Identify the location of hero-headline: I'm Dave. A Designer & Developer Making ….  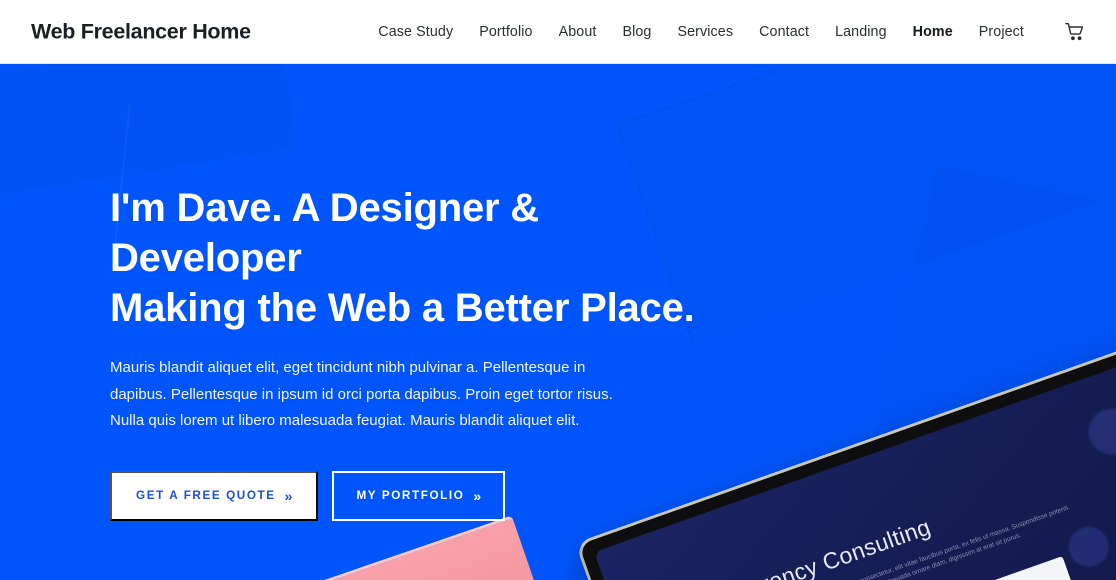
(420, 258).